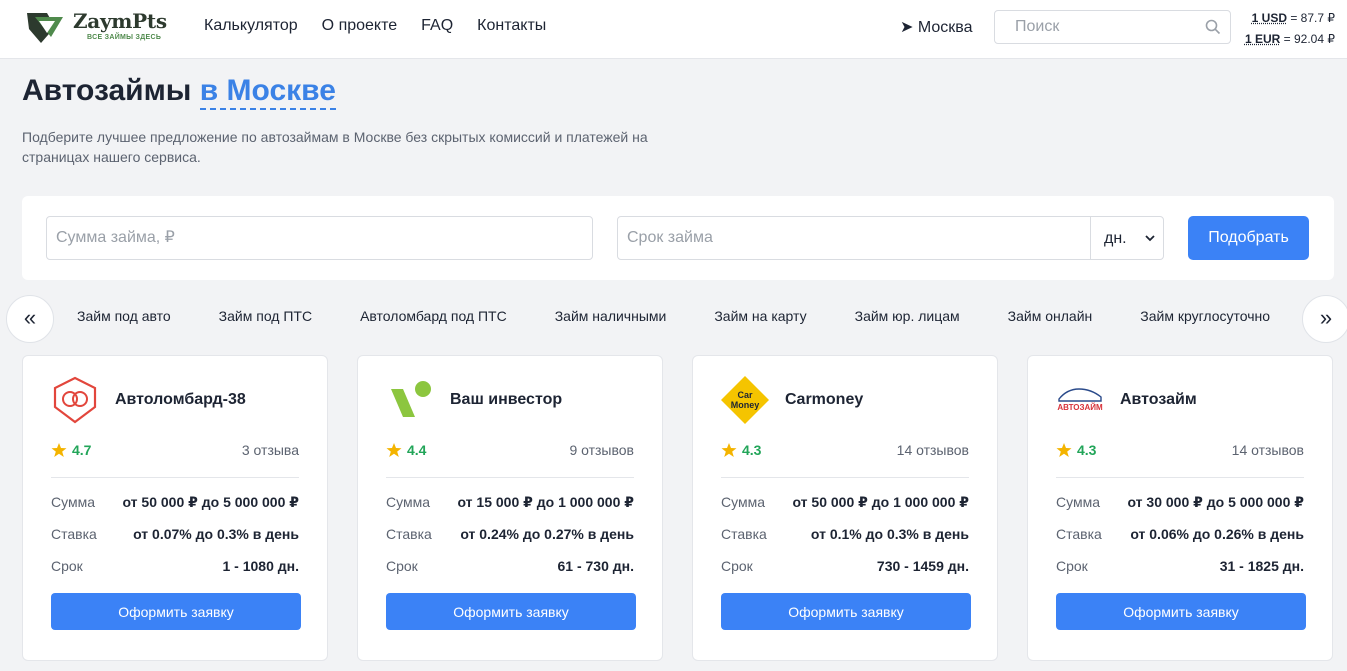 The height and width of the screenshot is (671, 1347). What do you see at coordinates (907, 27) in the screenshot?
I see `location-arrow-icon: ➤` at bounding box center [907, 27].